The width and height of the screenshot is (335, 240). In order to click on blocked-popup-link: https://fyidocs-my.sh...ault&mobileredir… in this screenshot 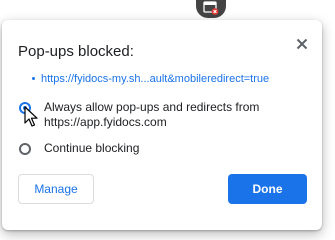, I will do `click(150, 79)`.